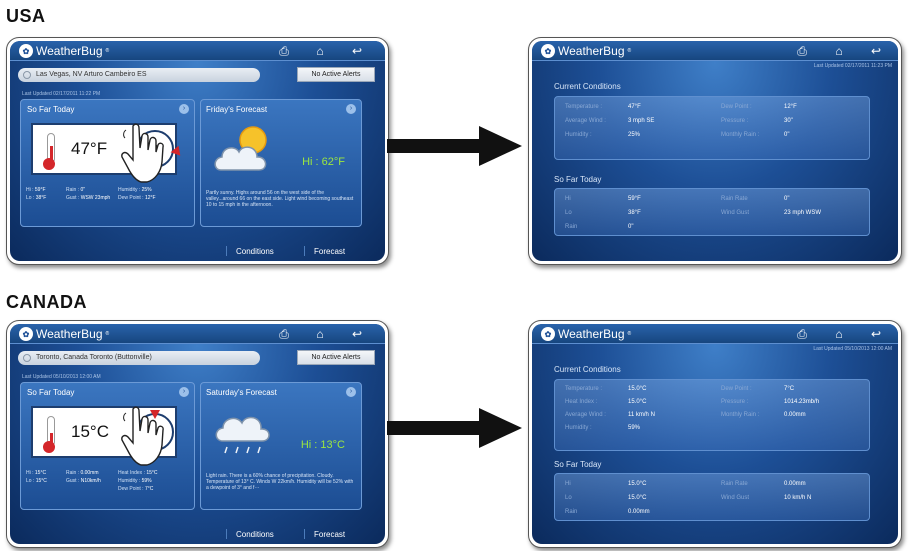 The width and height of the screenshot is (910, 551). What do you see at coordinates (94, 357) in the screenshot?
I see `location-text: Toronto, Canada Toronto (Buttonville)` at bounding box center [94, 357].